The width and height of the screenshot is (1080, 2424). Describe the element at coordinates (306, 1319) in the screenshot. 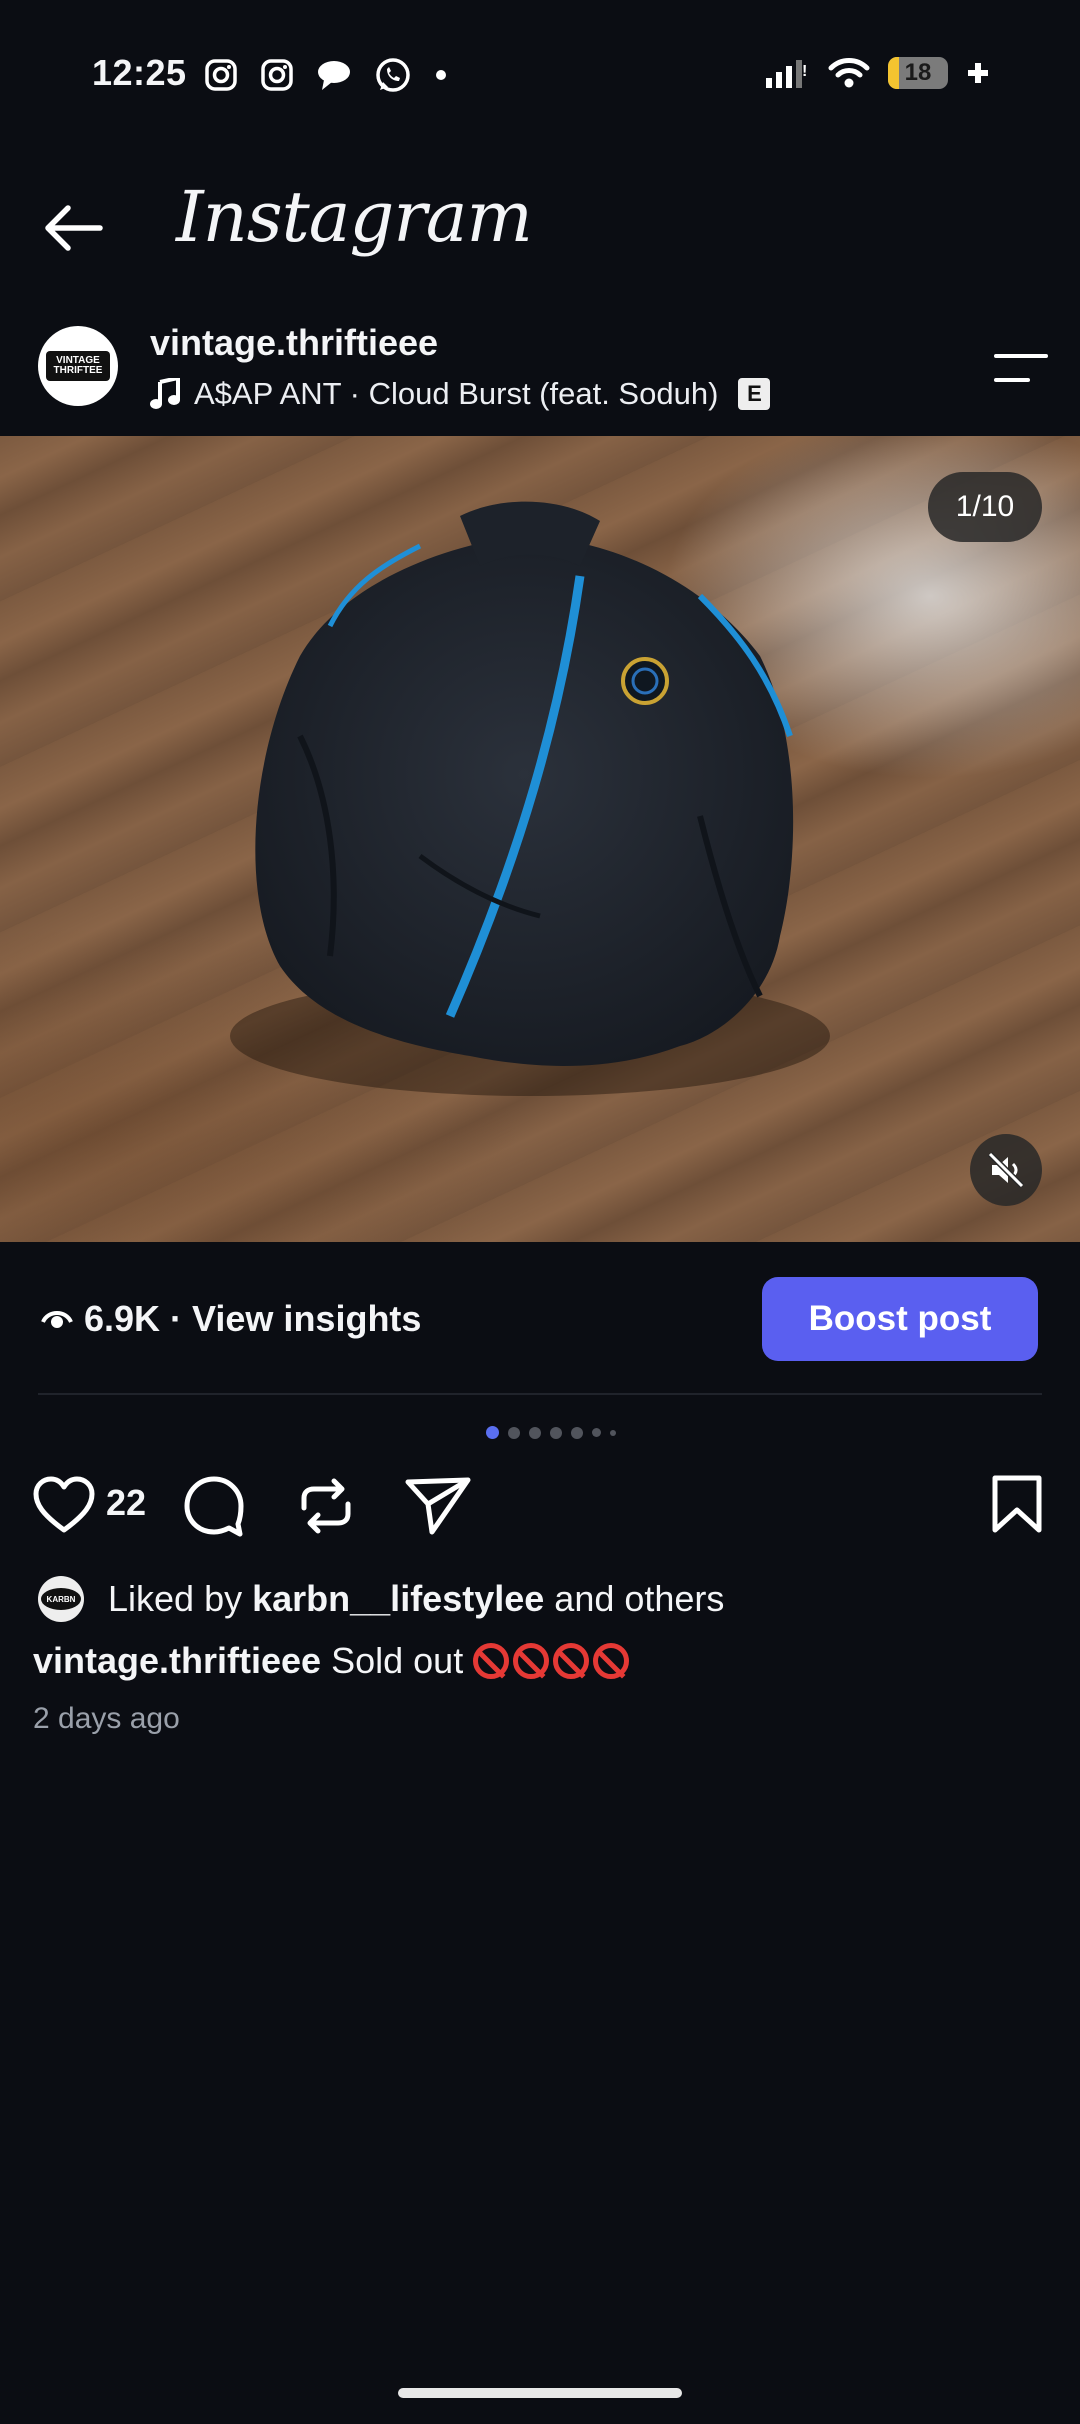

I see `view-insights-link: View insights` at that location.